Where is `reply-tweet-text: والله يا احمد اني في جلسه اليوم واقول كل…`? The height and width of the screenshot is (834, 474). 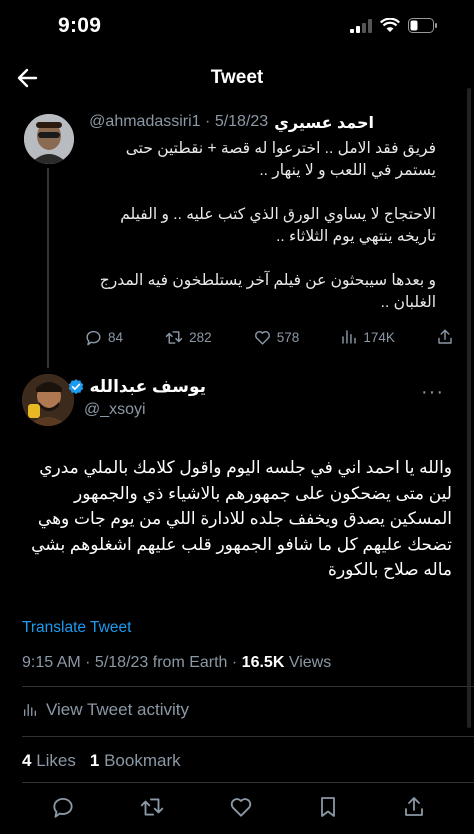 reply-tweet-text: والله يا احمد اني في جلسه اليوم واقول كل… is located at coordinates (241, 518).